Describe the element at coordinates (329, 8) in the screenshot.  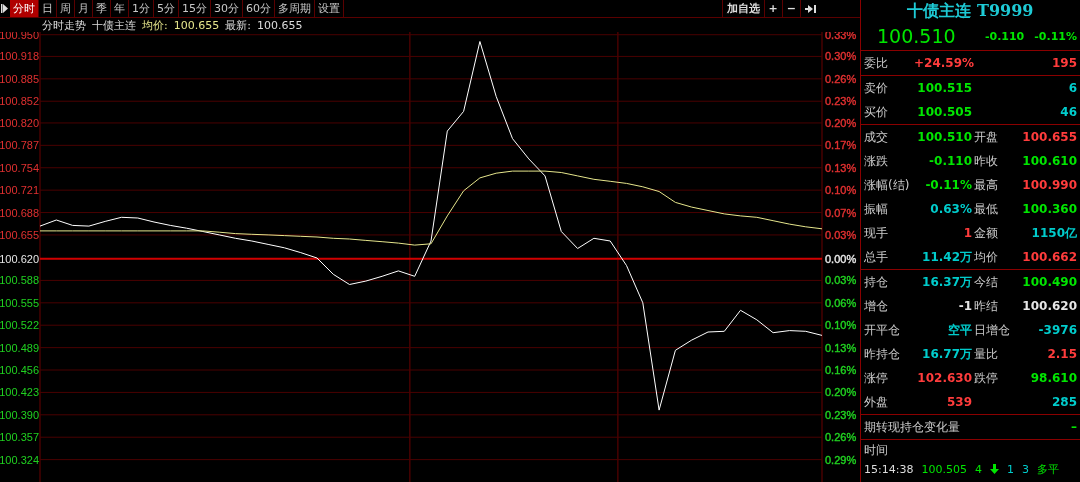
I see `period-tab: 设置` at that location.